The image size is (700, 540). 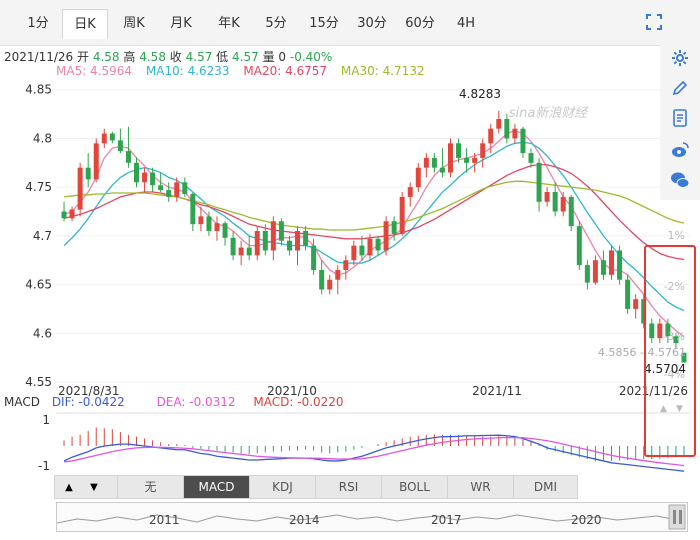 I want to click on macd-dif: DIF: -0.0422, so click(x=88, y=402).